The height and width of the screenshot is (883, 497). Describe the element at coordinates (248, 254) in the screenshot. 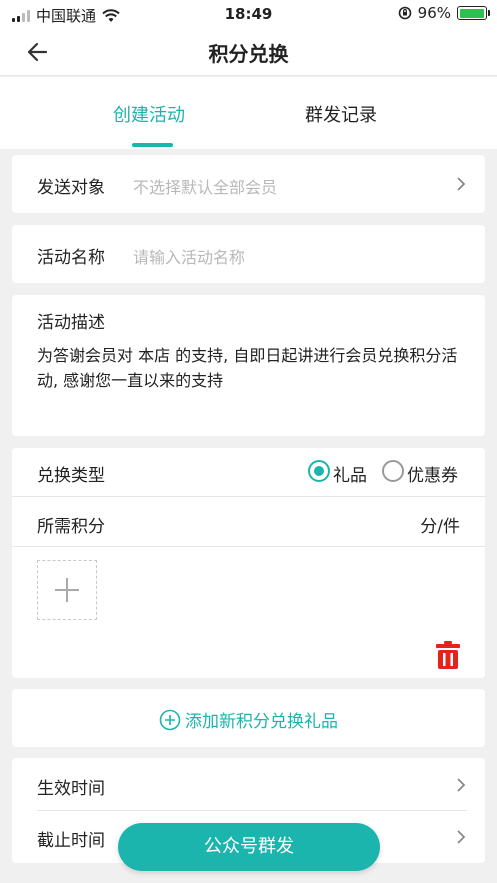

I see `activity-name-row: 活动名称 请输入活动名称` at that location.